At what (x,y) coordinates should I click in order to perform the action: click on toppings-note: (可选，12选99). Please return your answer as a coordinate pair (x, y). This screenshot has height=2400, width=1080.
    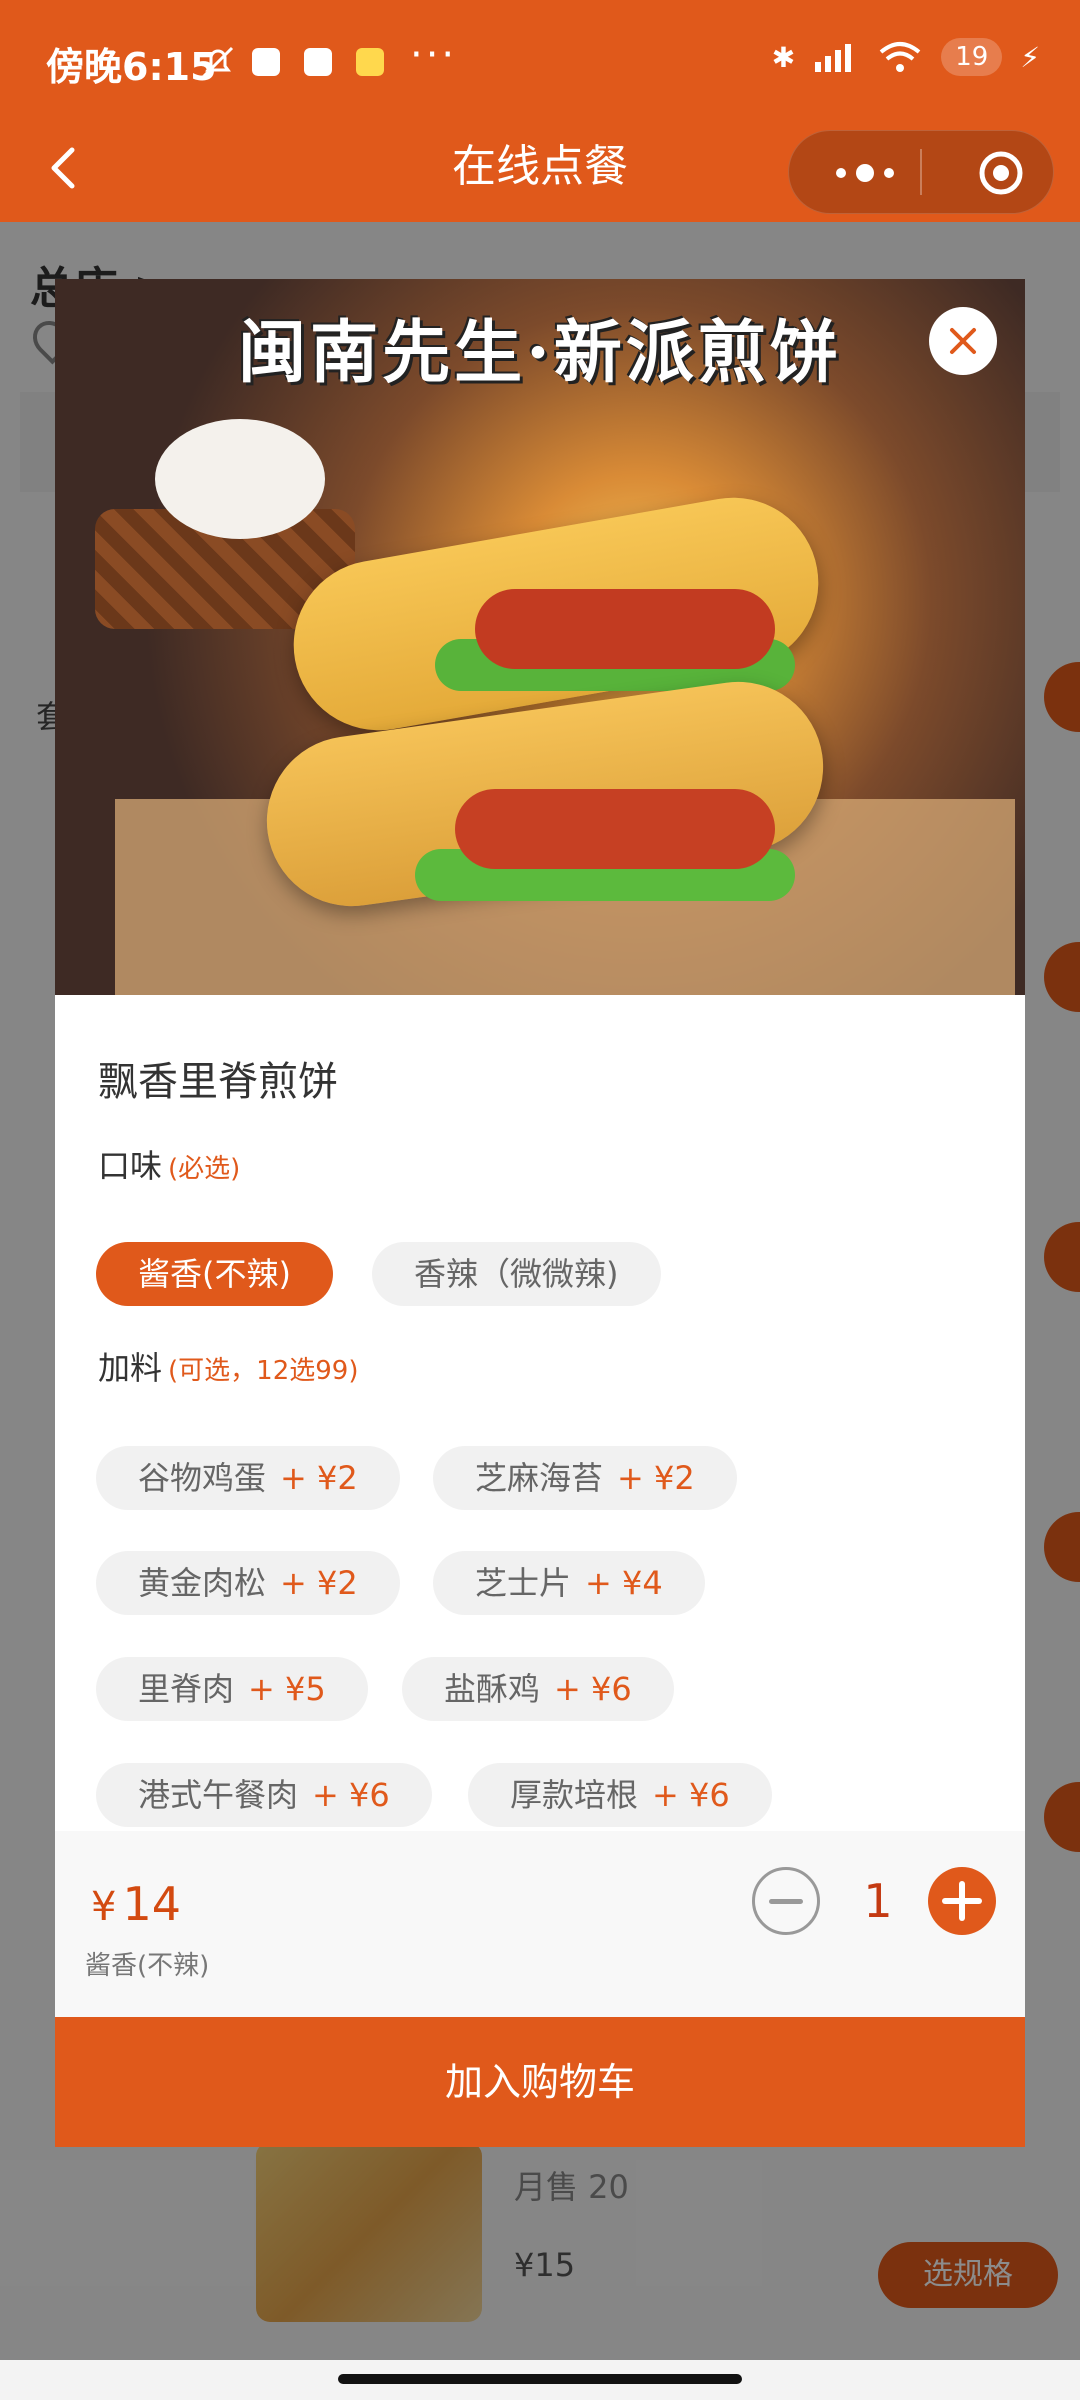
    Looking at the image, I should click on (263, 1371).